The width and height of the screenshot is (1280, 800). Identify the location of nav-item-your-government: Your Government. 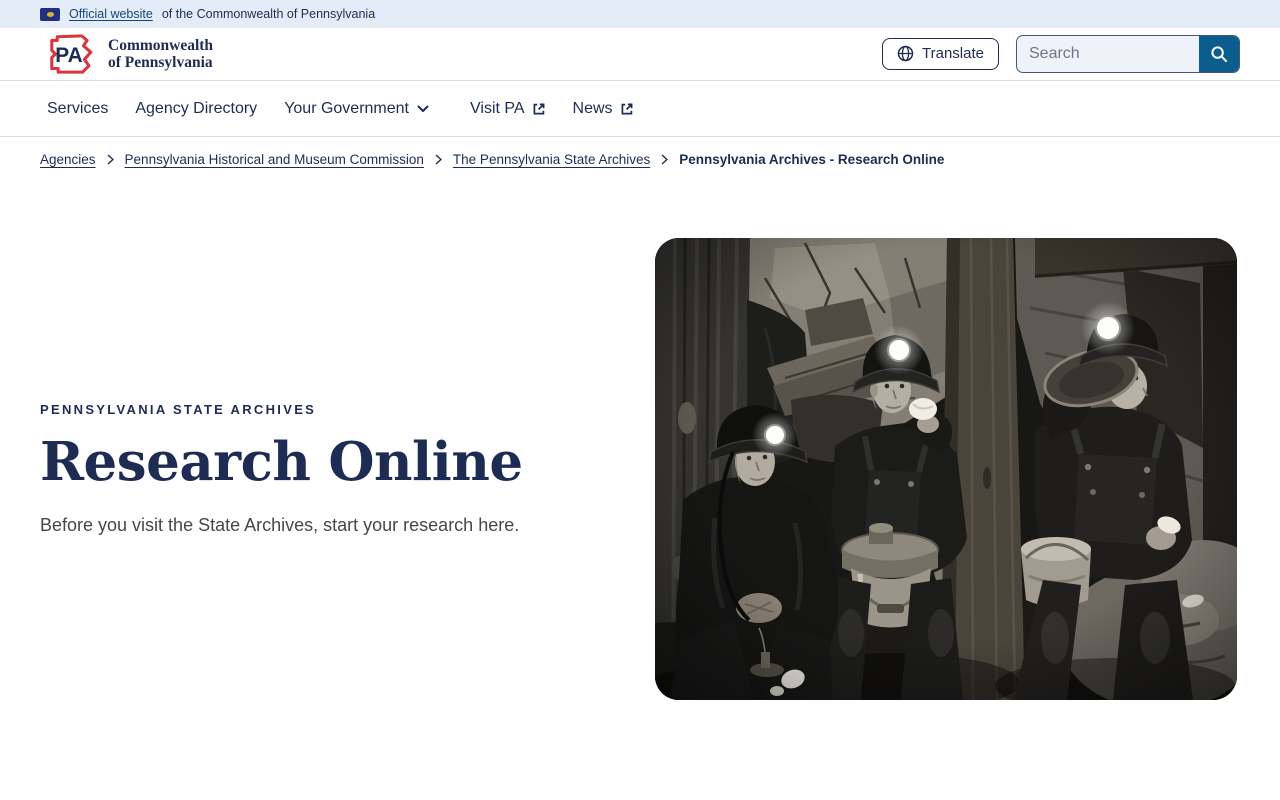
(356, 109).